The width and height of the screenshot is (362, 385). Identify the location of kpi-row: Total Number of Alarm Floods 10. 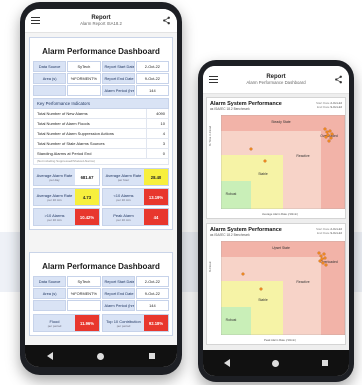
(101, 124).